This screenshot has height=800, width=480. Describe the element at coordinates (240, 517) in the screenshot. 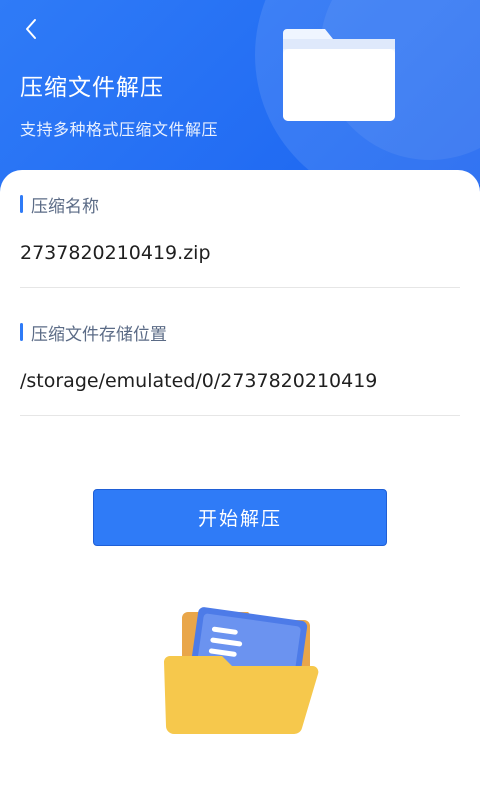

I see `start-extract-button: 开始解压` at that location.